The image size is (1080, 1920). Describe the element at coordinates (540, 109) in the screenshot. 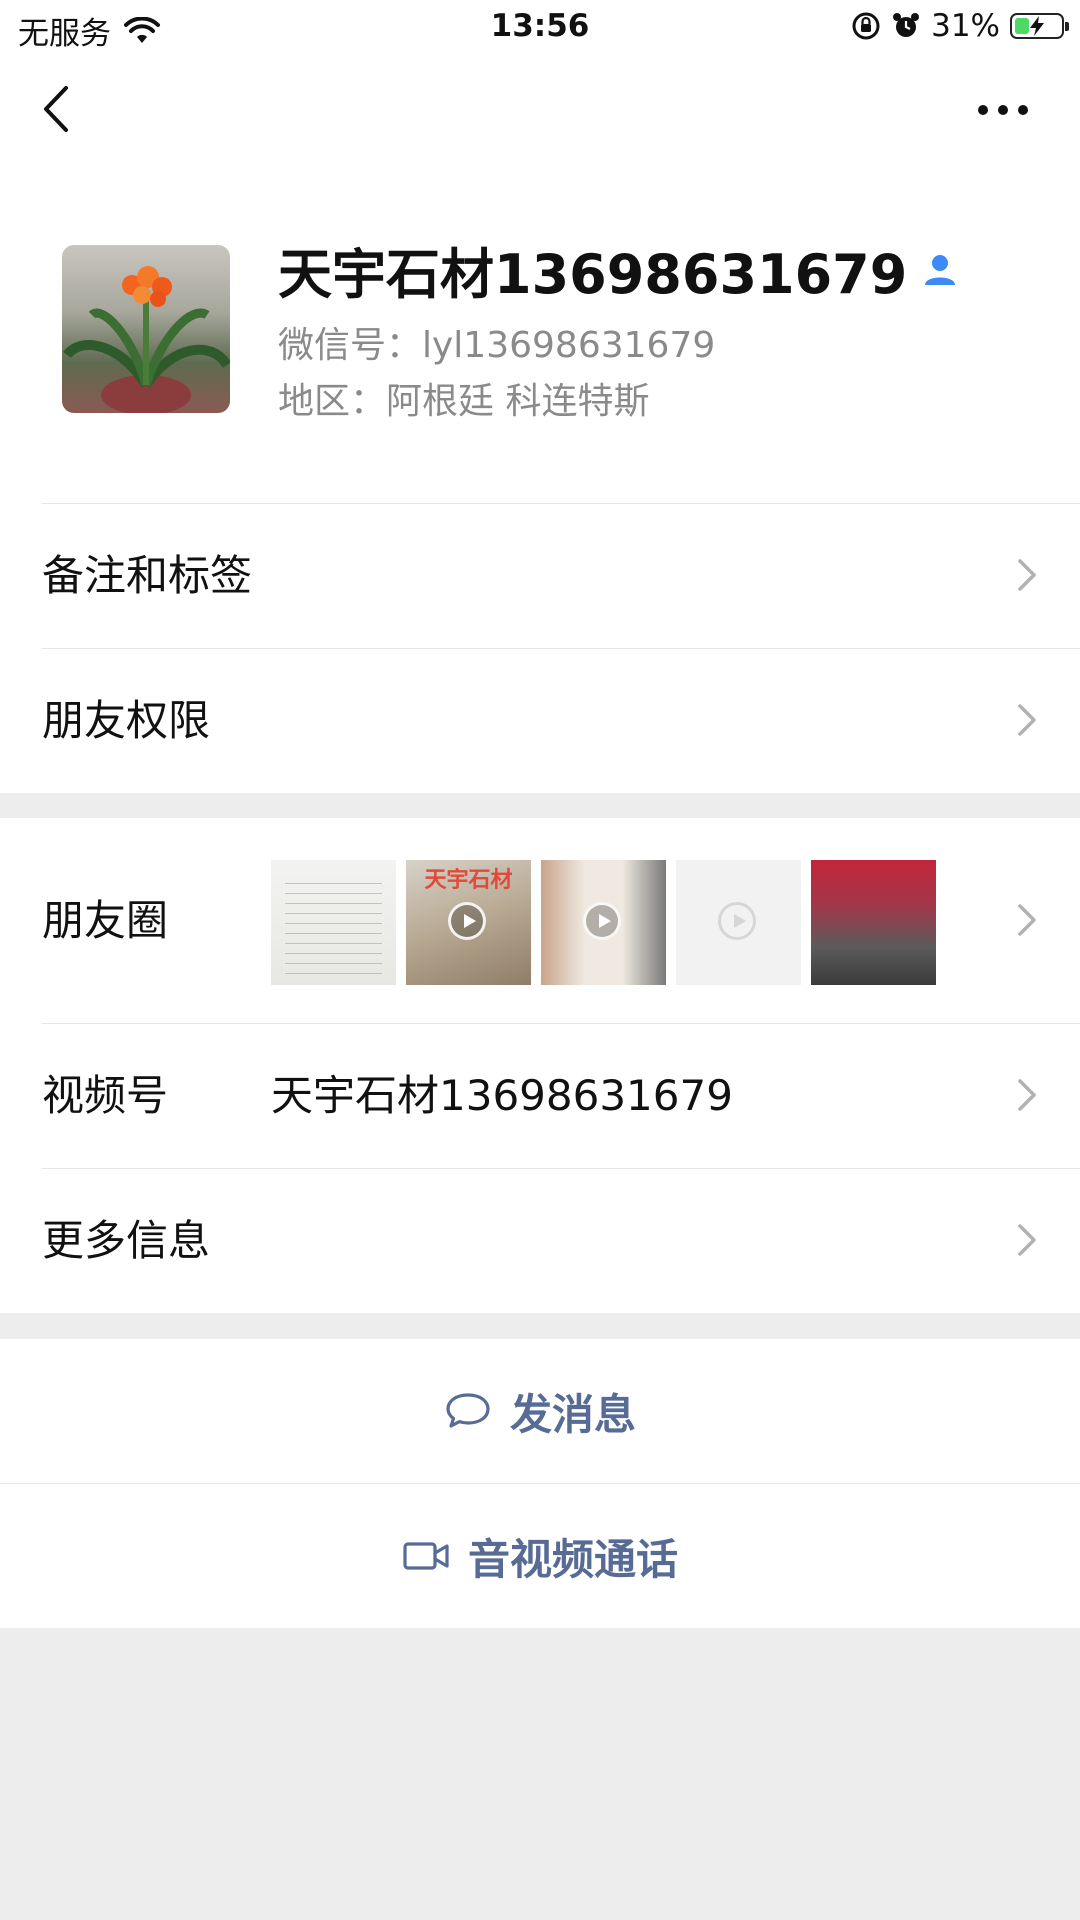

I see `nav-bar` at that location.